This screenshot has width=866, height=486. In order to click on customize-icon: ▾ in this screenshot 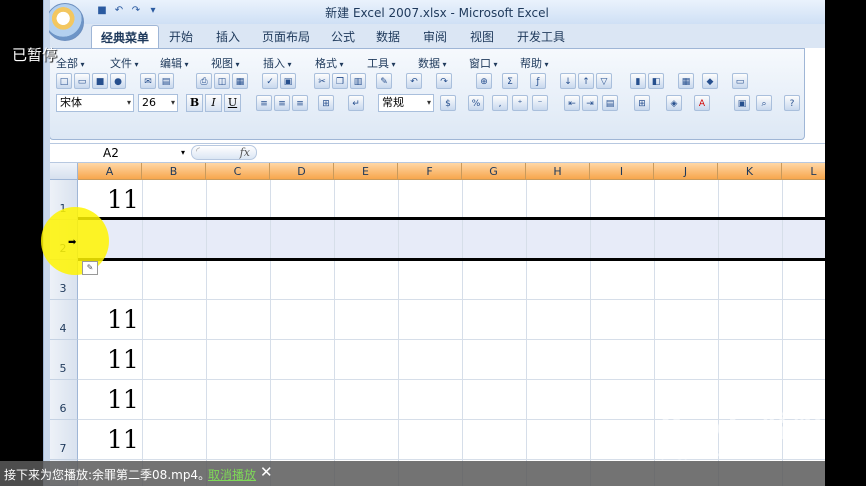, I will do `click(153, 11)`.